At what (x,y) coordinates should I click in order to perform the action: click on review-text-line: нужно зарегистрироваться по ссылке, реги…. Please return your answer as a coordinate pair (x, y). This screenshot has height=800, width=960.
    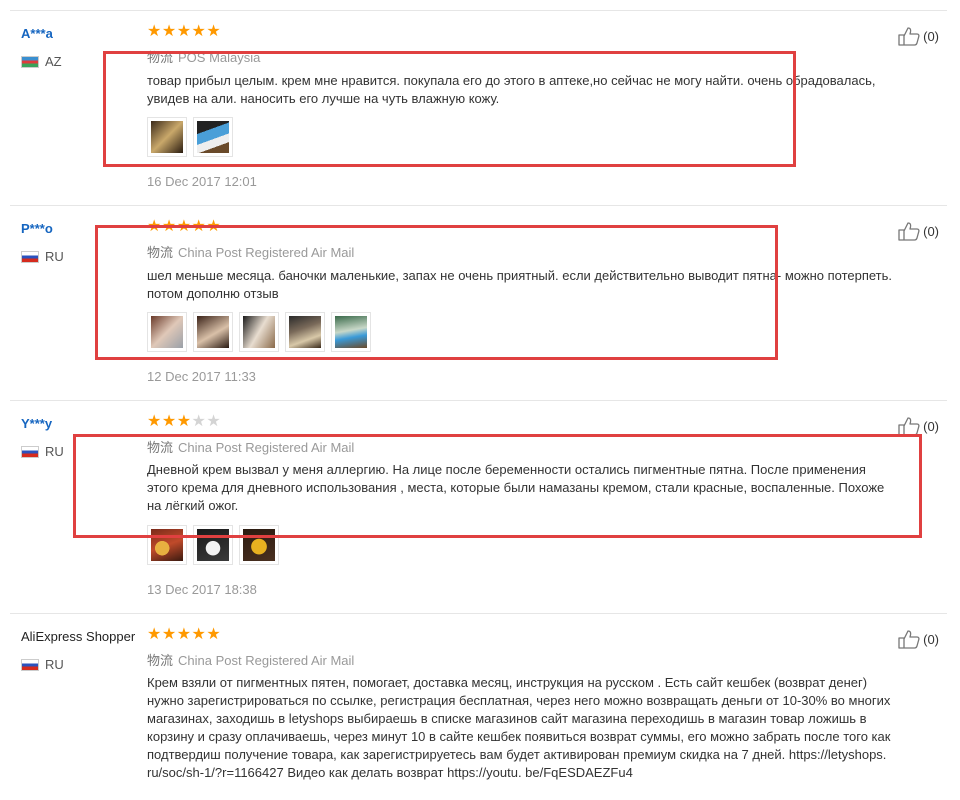
    Looking at the image, I should click on (519, 700).